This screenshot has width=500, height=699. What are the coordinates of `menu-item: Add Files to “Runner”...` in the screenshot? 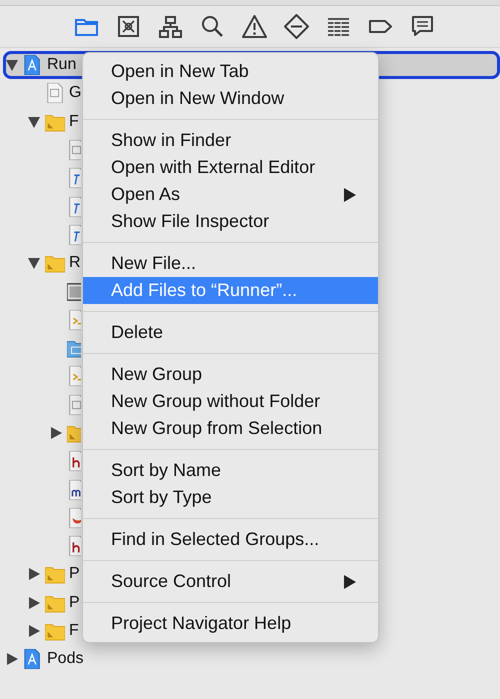 It's located at (230, 290).